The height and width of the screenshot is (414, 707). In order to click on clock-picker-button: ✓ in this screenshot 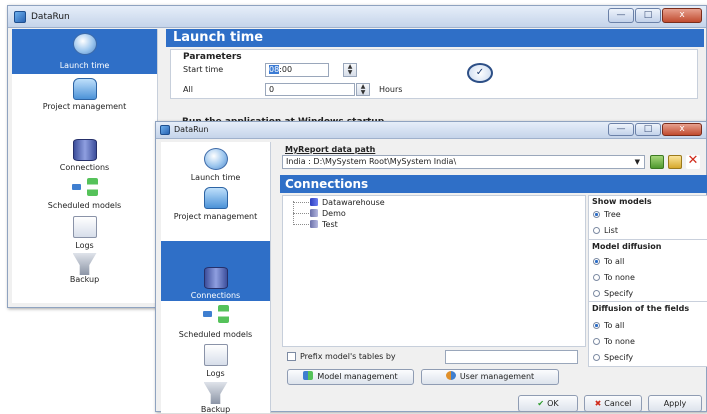, I will do `click(480, 73)`.